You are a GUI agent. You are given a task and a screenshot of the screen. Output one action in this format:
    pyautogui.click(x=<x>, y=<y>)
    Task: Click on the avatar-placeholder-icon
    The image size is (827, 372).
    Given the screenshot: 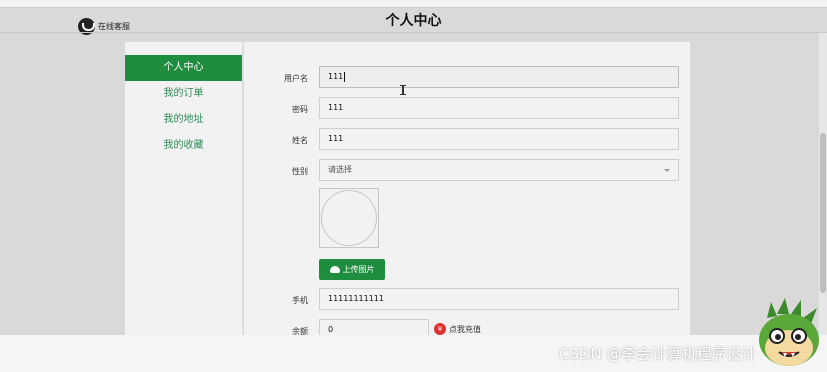 What is the action you would take?
    pyautogui.click(x=349, y=218)
    